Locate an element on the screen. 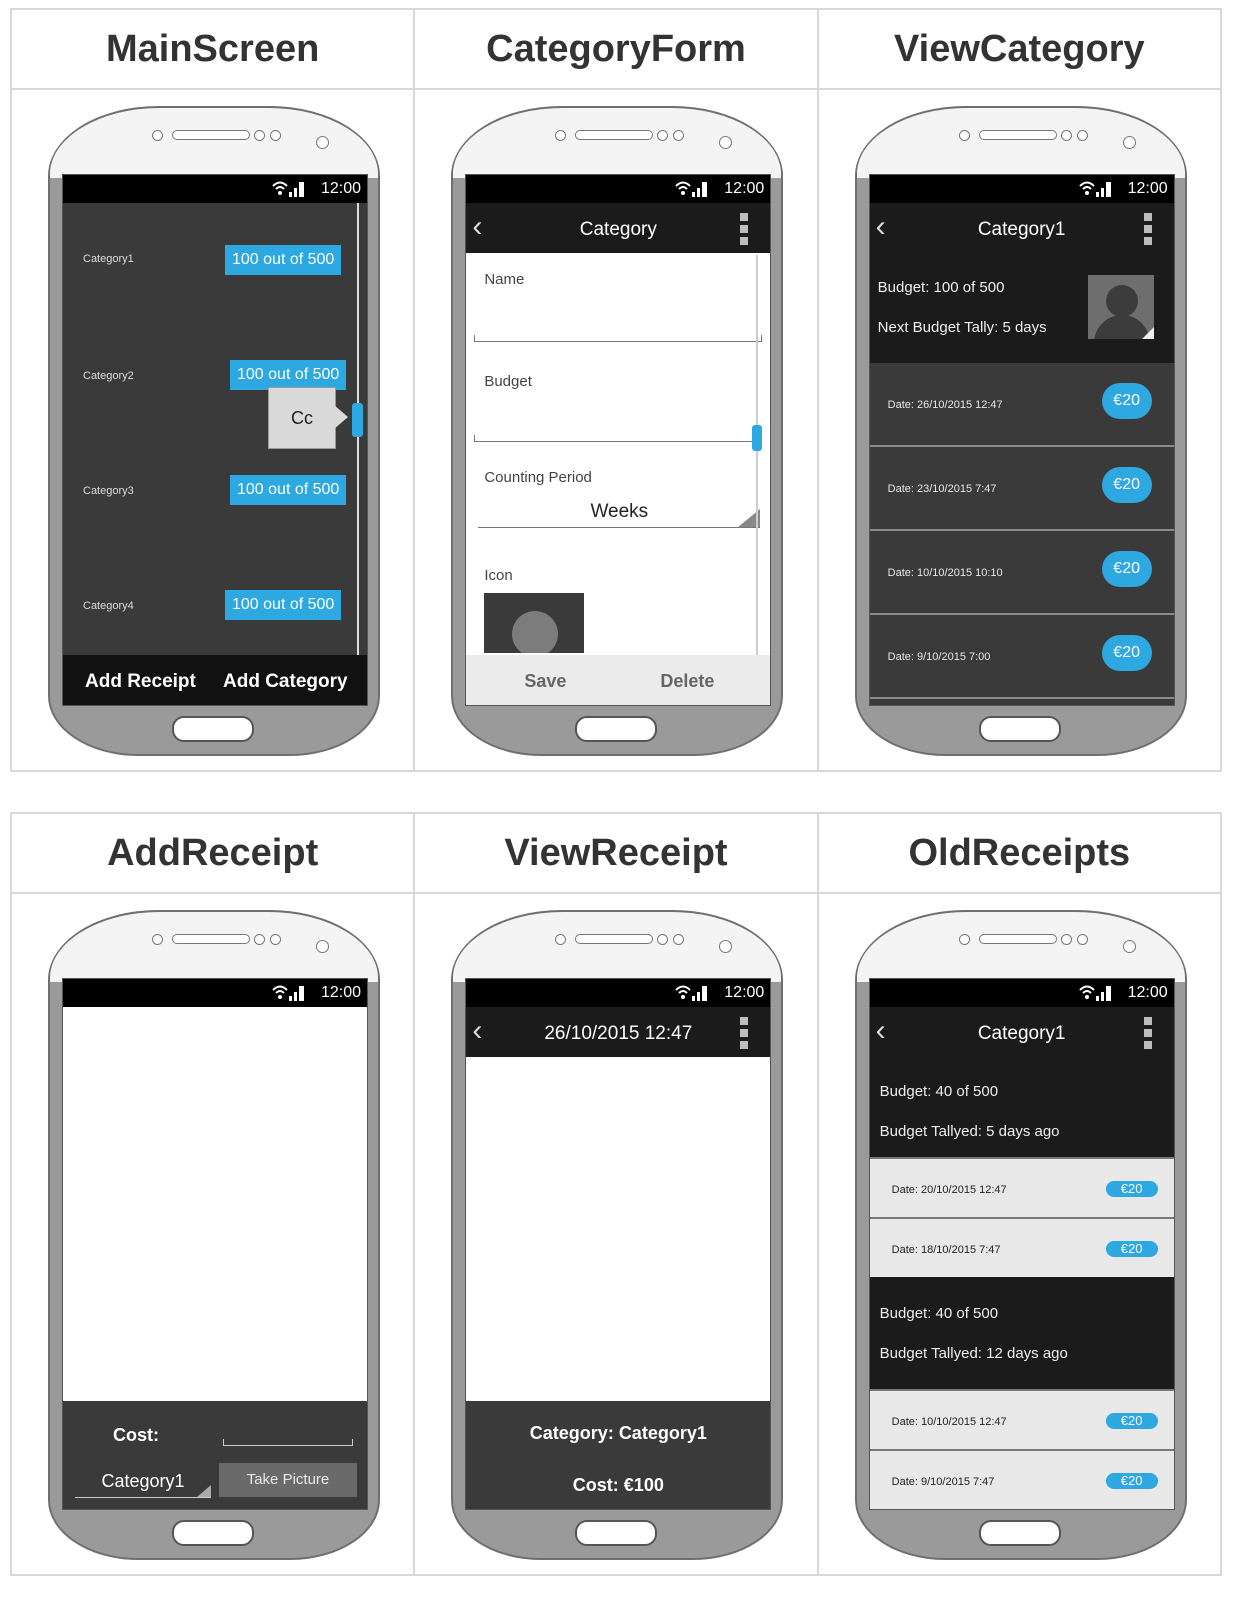 Image resolution: width=1250 pixels, height=1610 pixels. list-item: Date: 9/10/2015 7:47 €20 is located at coordinates (1021, 1479).